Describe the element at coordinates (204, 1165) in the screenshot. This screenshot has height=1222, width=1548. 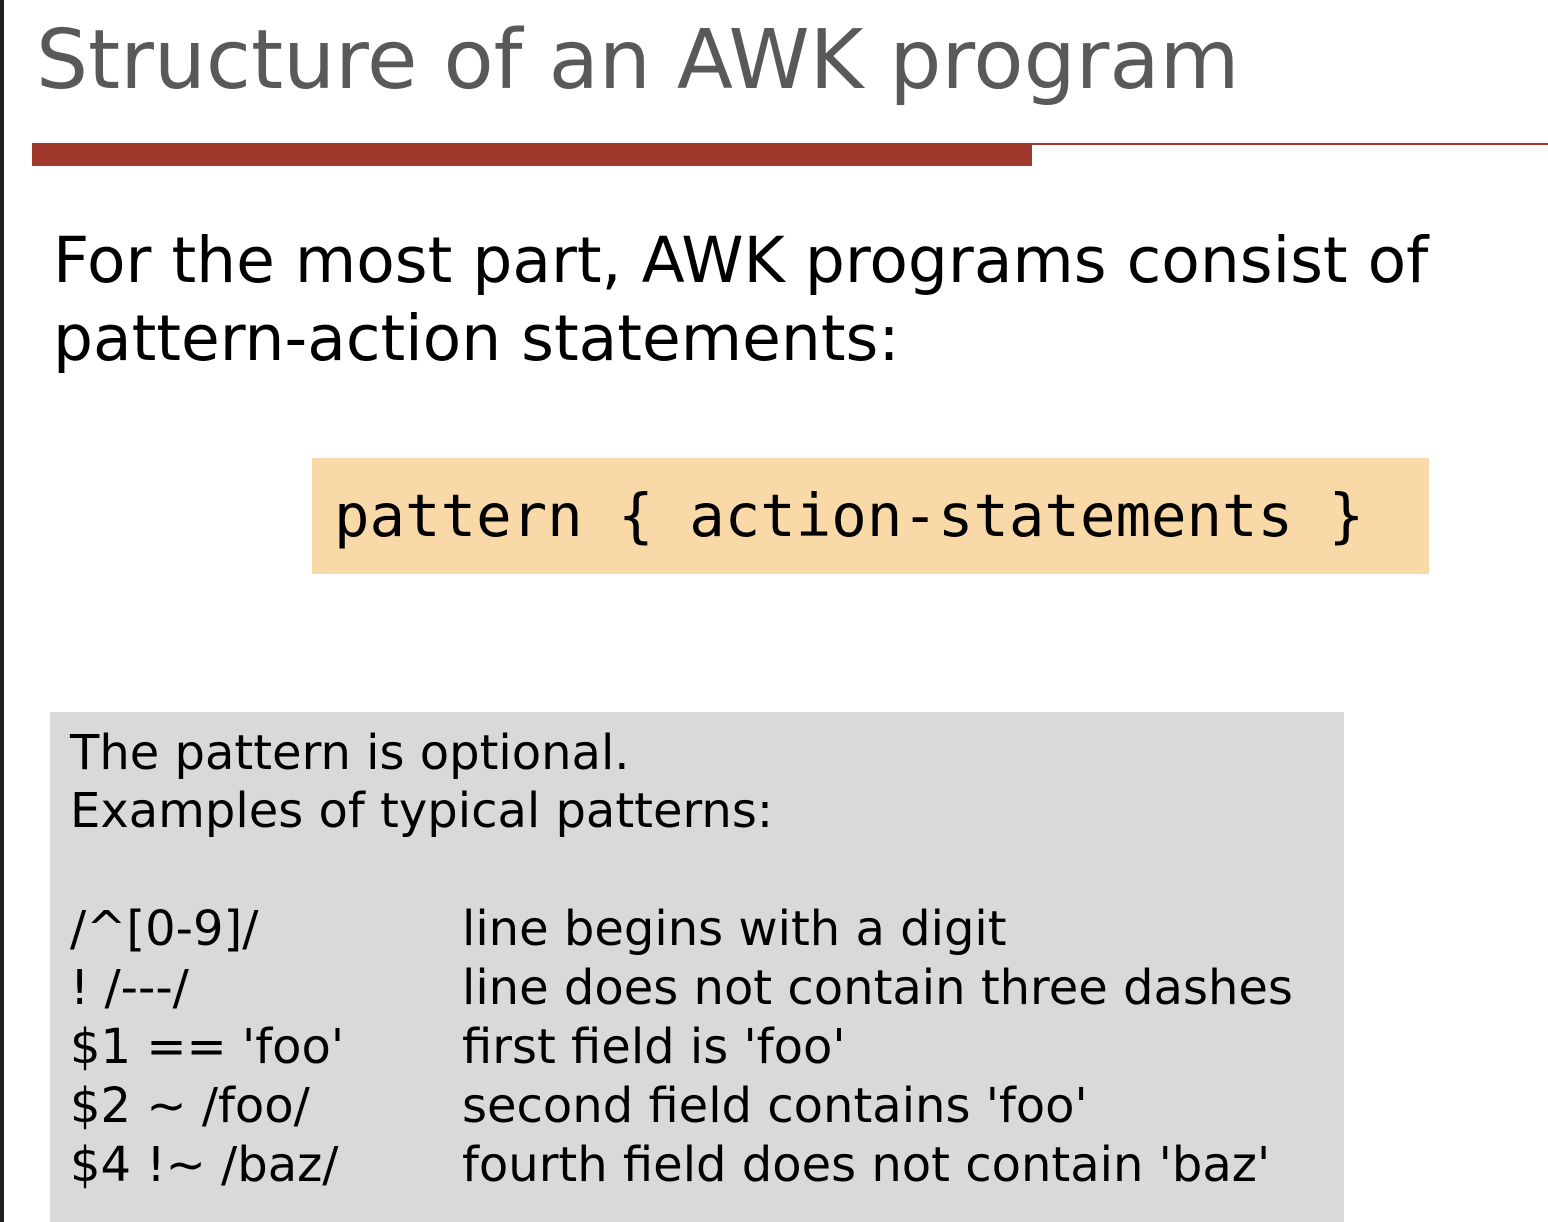
I see `pattern-expression: $4 !~ /baz/` at that location.